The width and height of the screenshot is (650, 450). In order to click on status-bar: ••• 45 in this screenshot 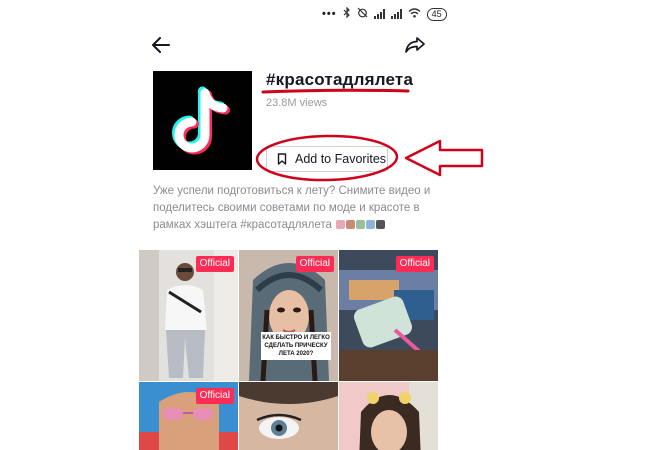, I will do `click(384, 14)`.